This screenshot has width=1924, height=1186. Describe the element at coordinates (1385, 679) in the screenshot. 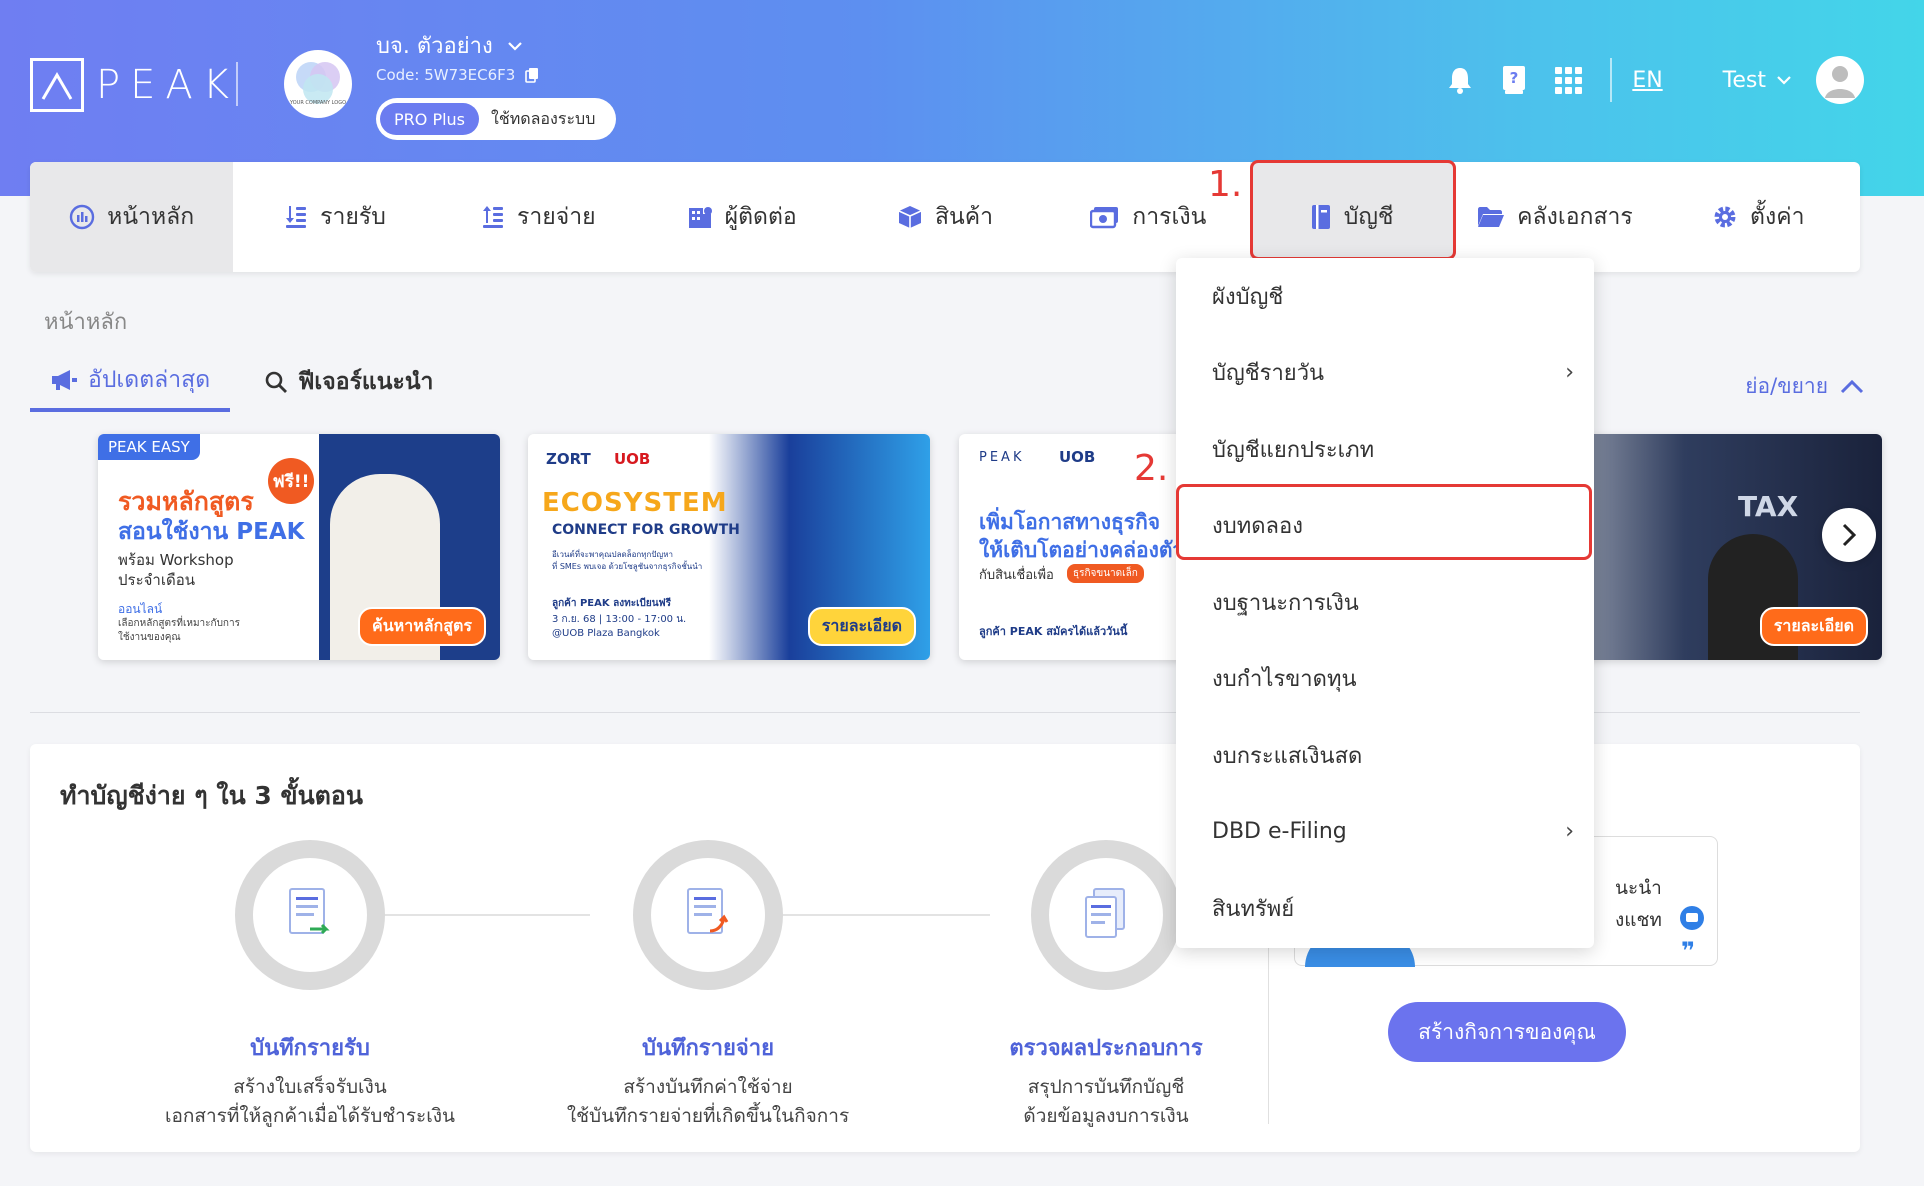

I see `menu-item-profit-loss: งบกำไรขาดทุน` at that location.